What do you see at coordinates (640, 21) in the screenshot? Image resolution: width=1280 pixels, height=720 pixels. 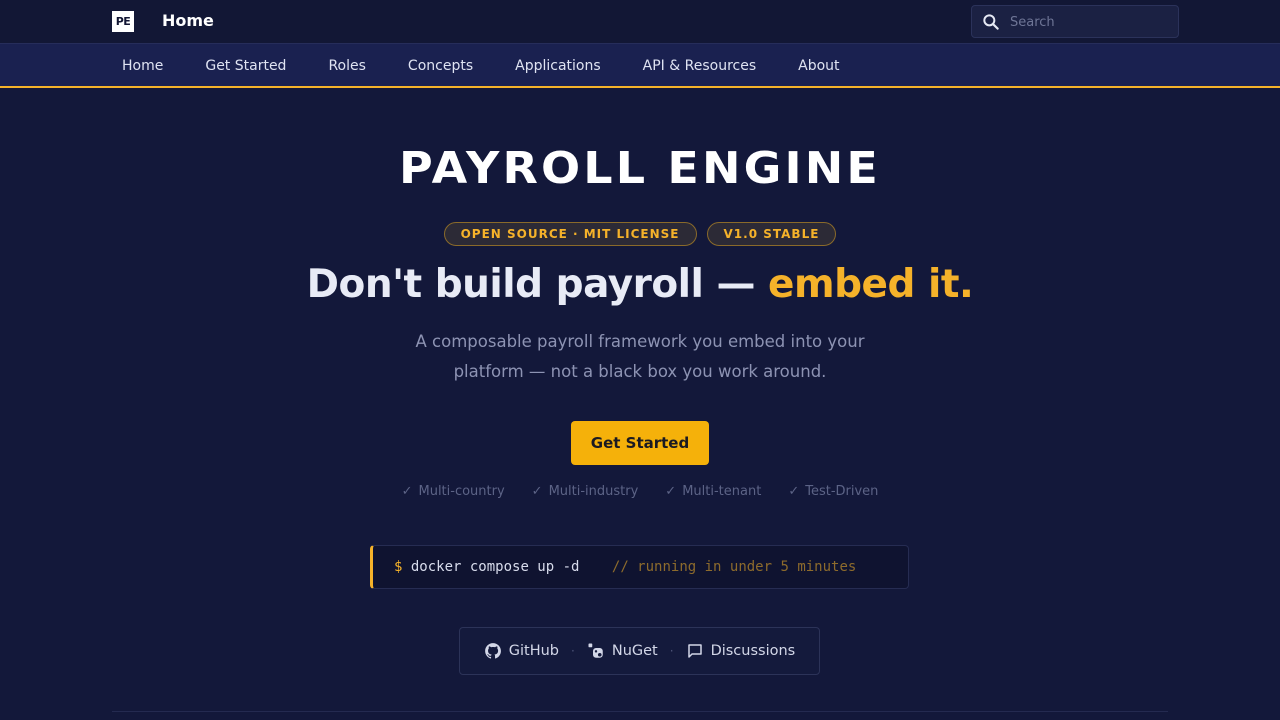 I see `top-header: PE Home` at bounding box center [640, 21].